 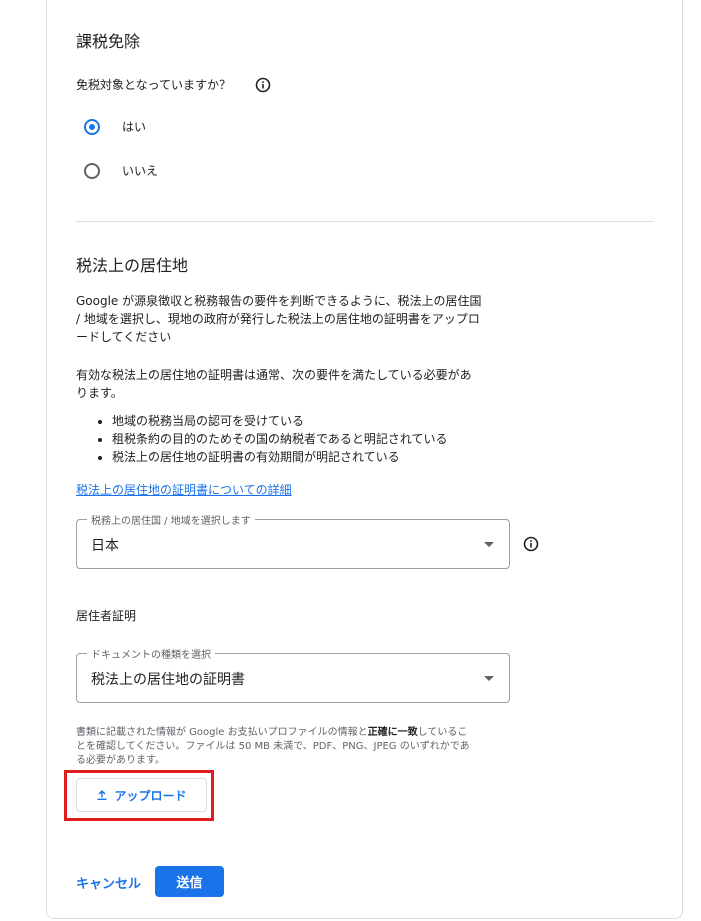 What do you see at coordinates (120, 760) in the screenshot?
I see `note-text: る必要があります。` at bounding box center [120, 760].